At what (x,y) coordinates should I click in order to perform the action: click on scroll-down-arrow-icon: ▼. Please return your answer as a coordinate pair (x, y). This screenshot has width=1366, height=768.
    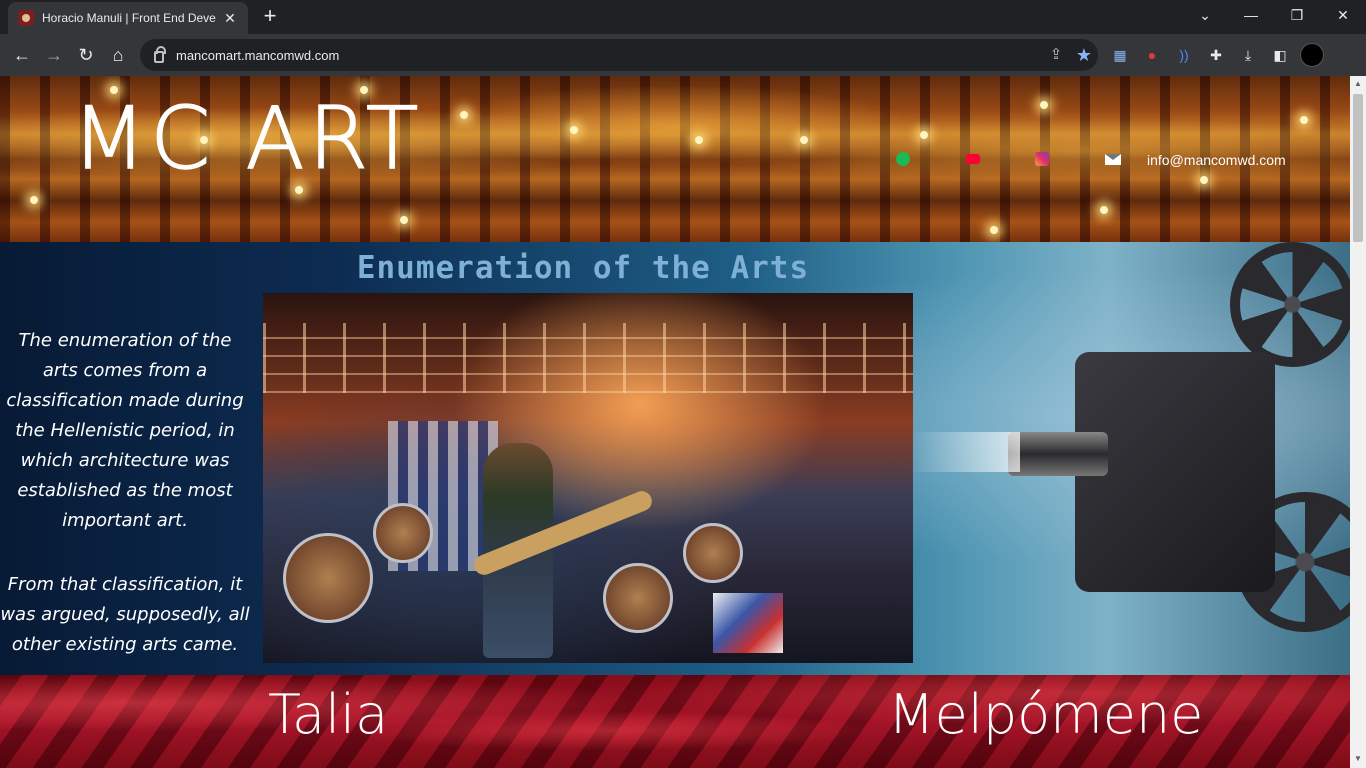
    Looking at the image, I should click on (1358, 759).